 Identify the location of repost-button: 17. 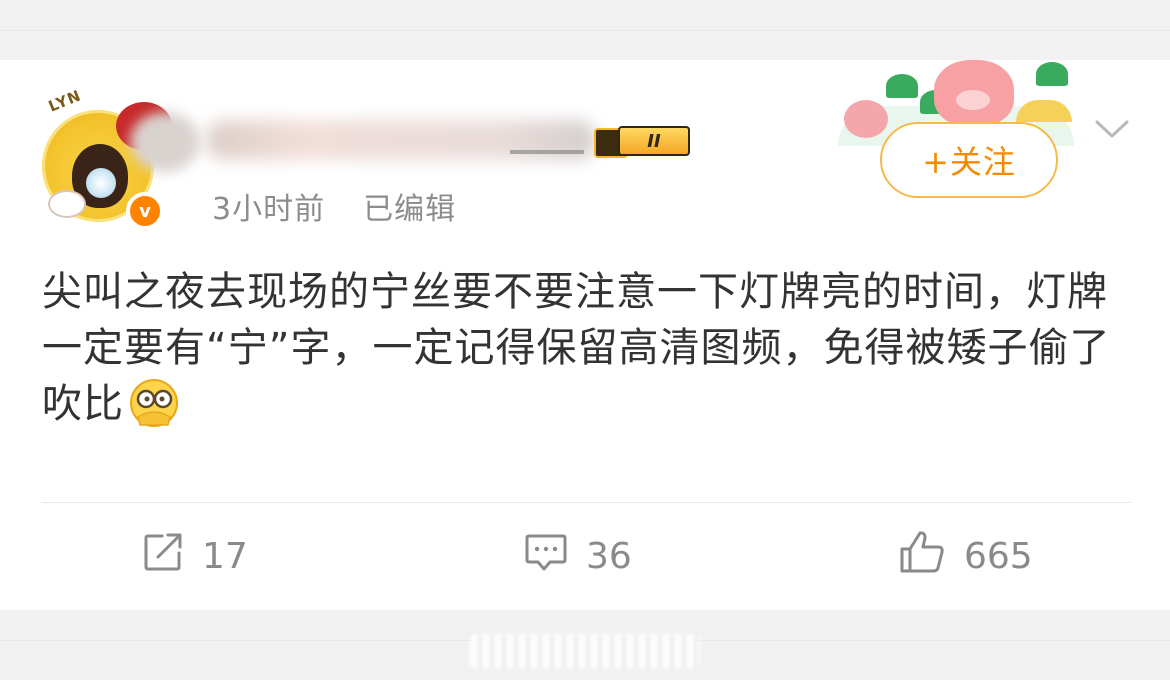
(195, 556).